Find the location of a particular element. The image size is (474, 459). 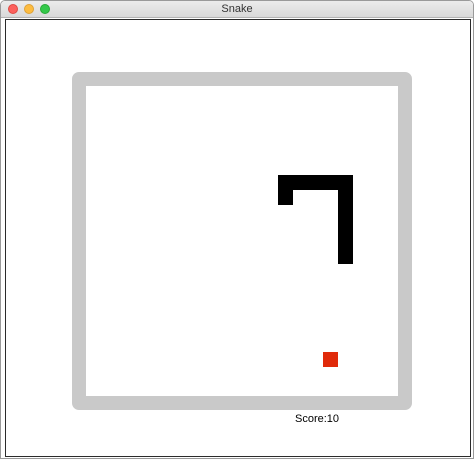

score-label: Score:10 is located at coordinates (317, 419).